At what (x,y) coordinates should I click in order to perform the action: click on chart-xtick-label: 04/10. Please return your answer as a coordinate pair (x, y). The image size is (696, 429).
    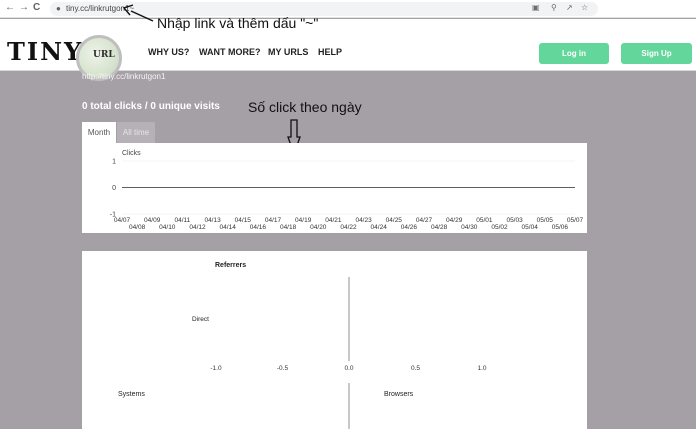
    Looking at the image, I should click on (167, 227).